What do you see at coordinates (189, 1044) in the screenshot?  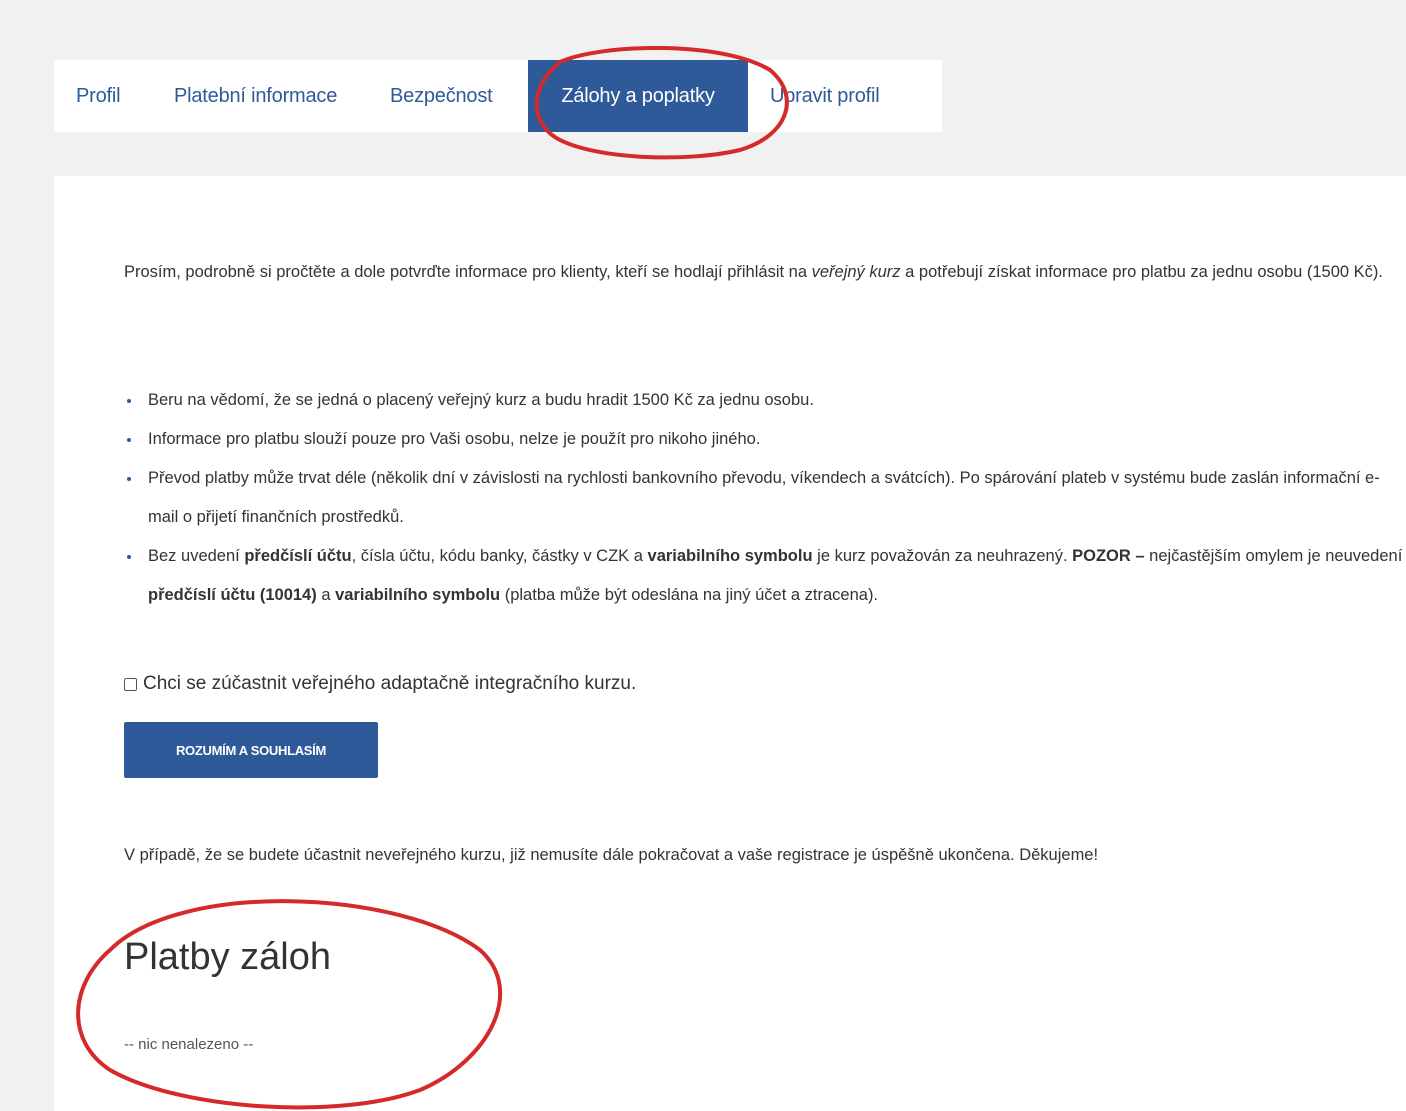 I see `empty-state-text: -- nic nenalezeno --` at bounding box center [189, 1044].